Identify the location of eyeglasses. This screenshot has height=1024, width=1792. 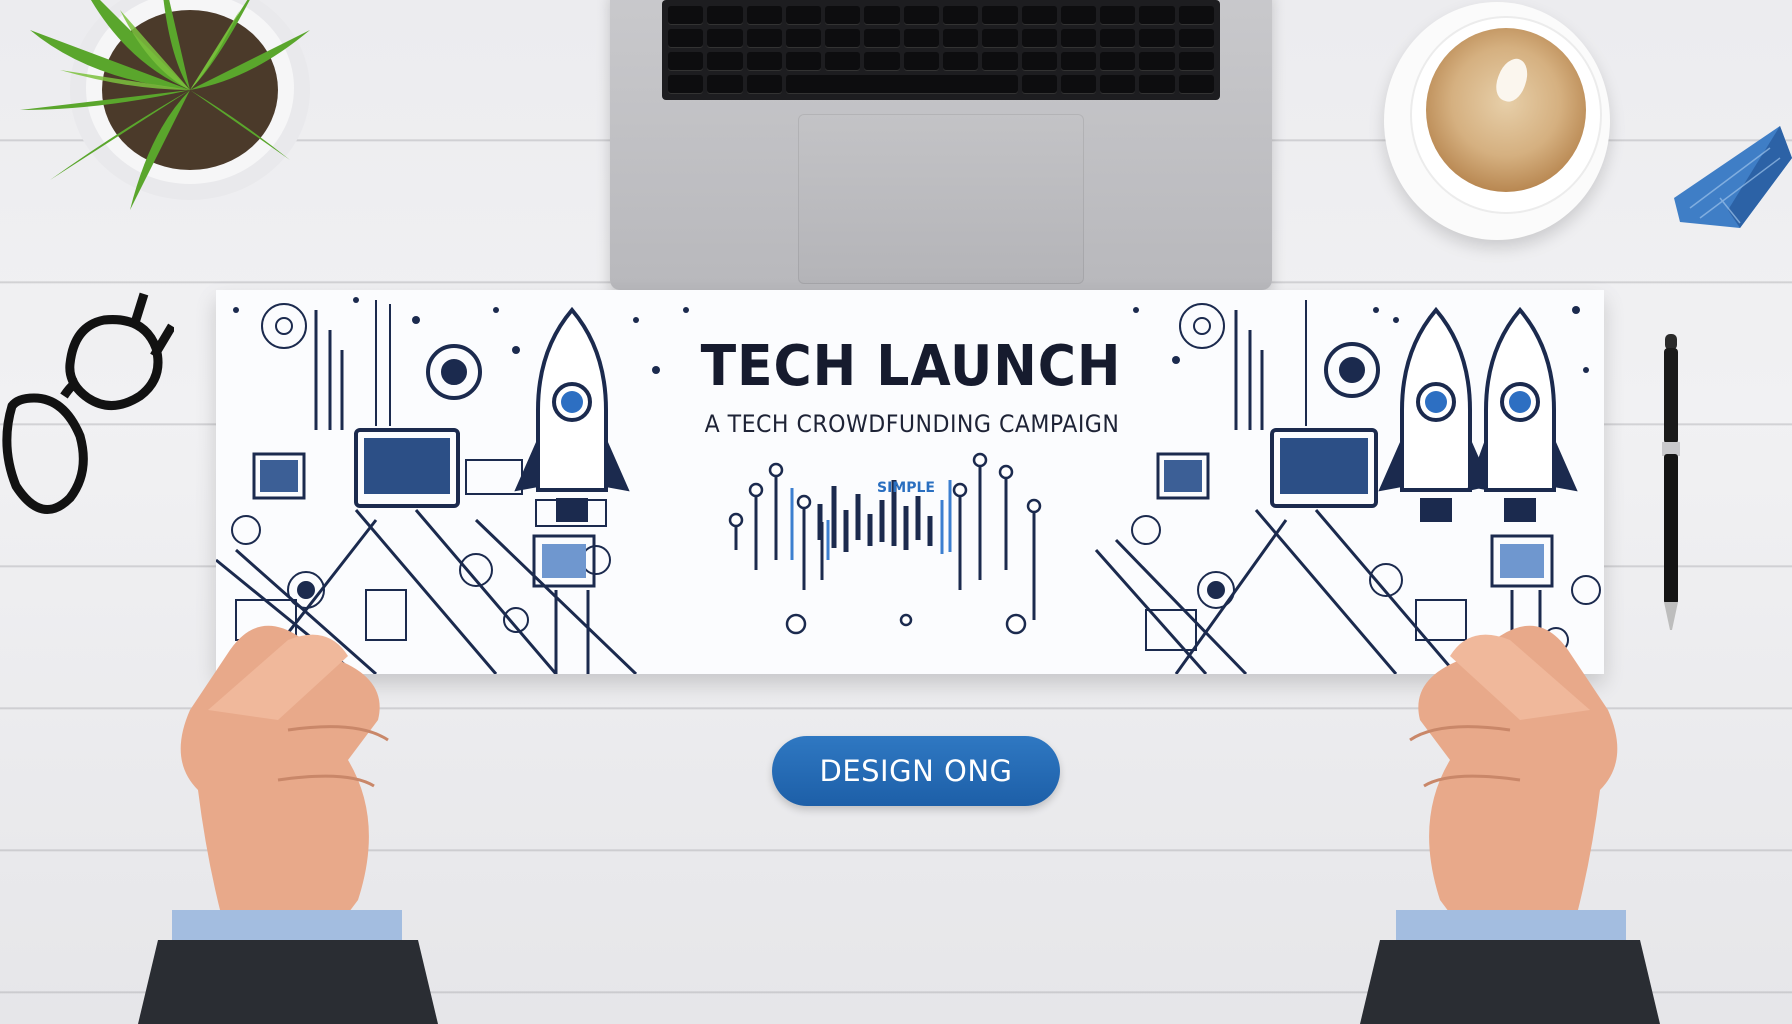
(88, 403).